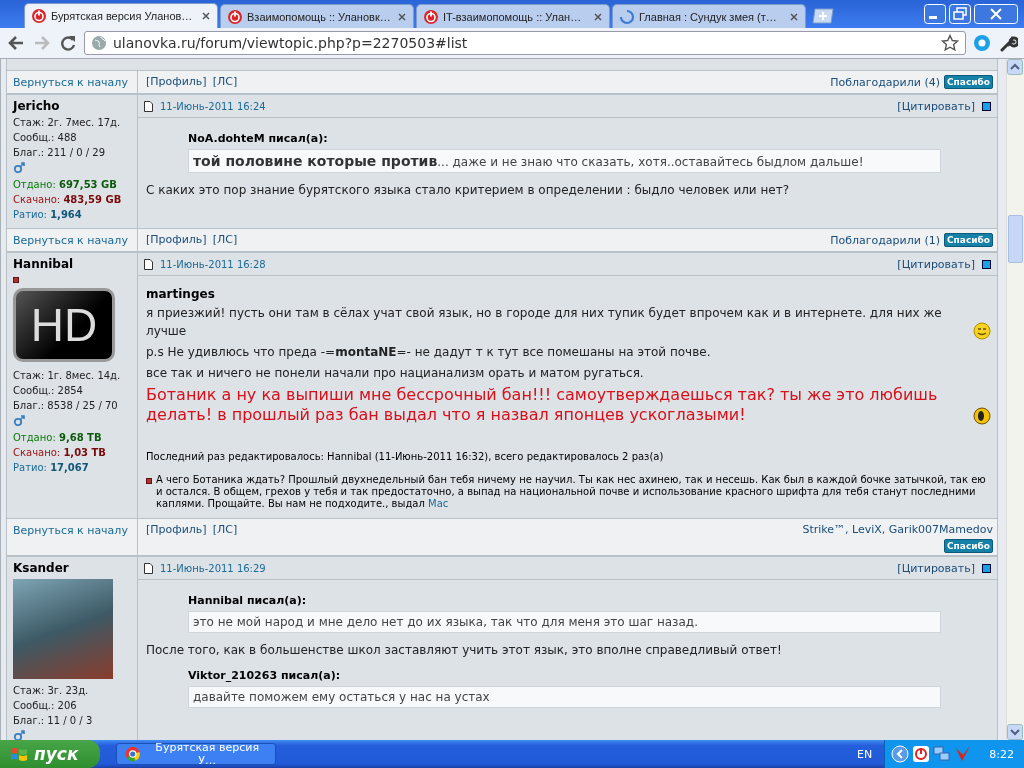  What do you see at coordinates (265, 675) in the screenshot?
I see `quote-author: Viktor_210263 писал(а):` at bounding box center [265, 675].